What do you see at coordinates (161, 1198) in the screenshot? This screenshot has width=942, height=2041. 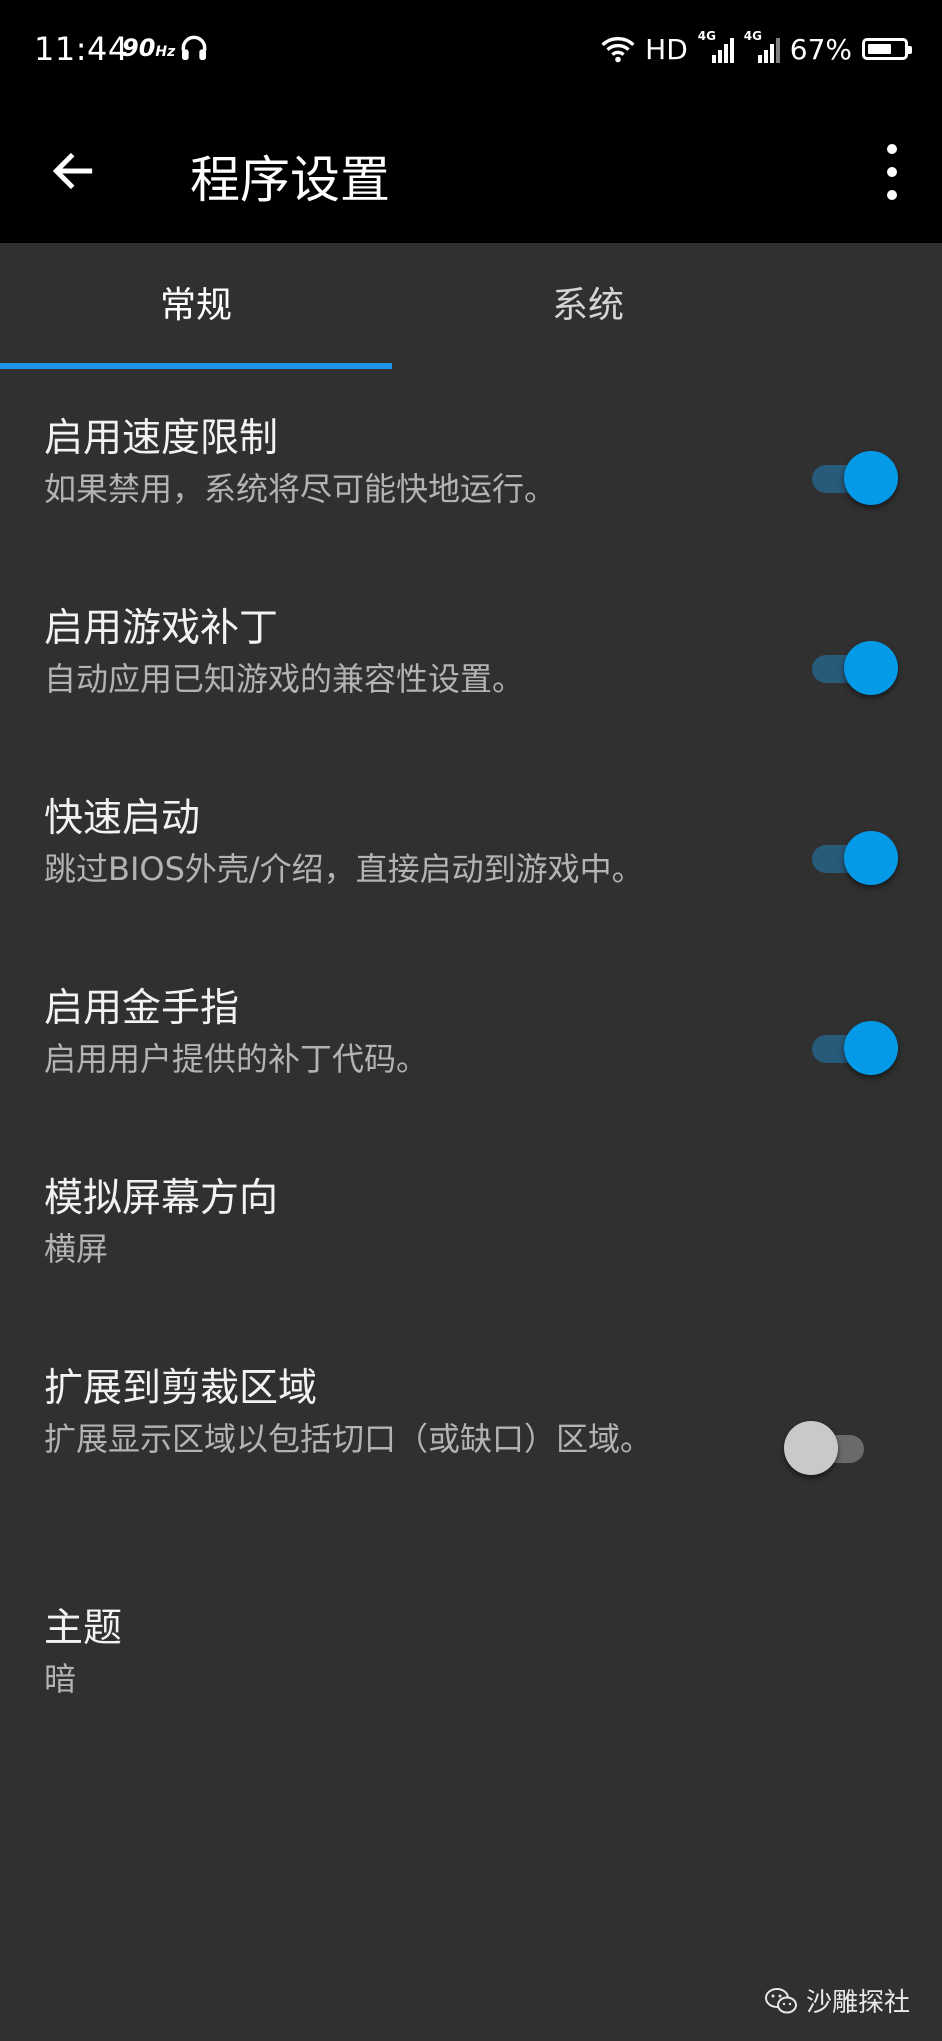 I see `setting-title: 模拟屏幕方向` at bounding box center [161, 1198].